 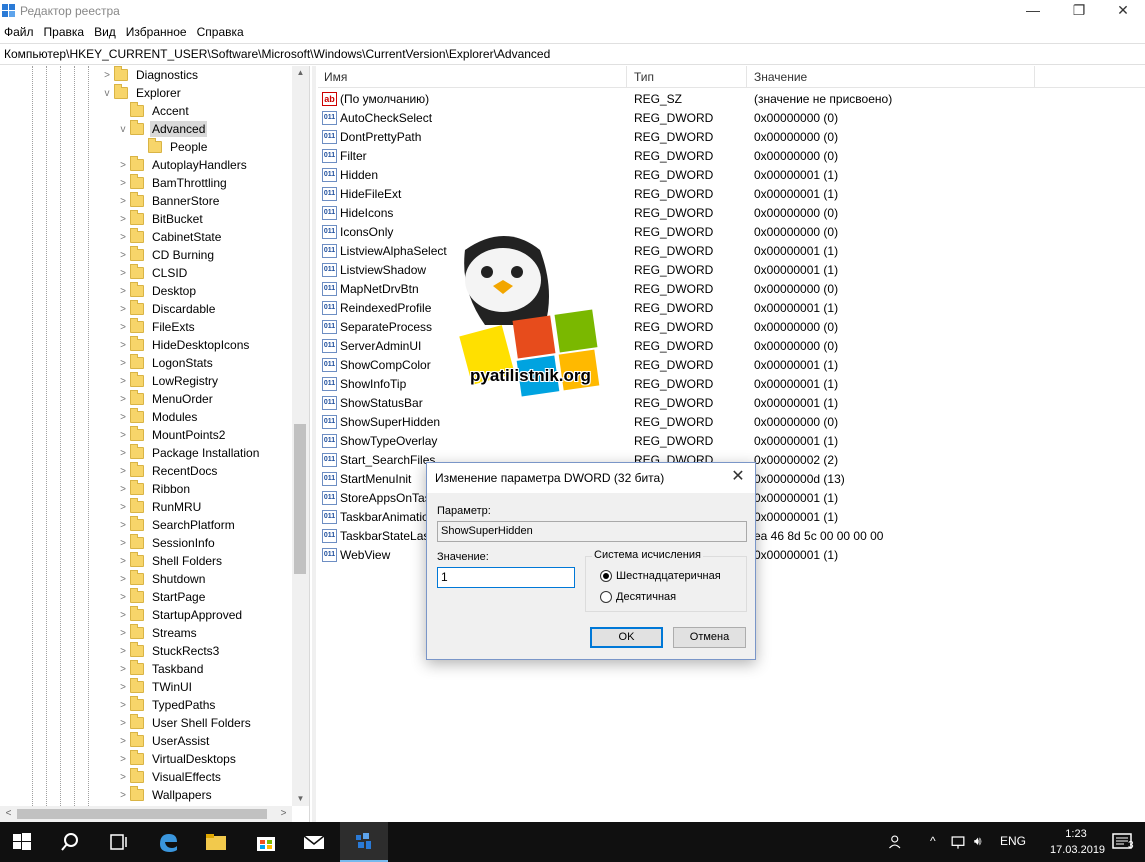 What do you see at coordinates (638, 597) in the screenshot?
I see `dec-radio: Десятичная` at bounding box center [638, 597].